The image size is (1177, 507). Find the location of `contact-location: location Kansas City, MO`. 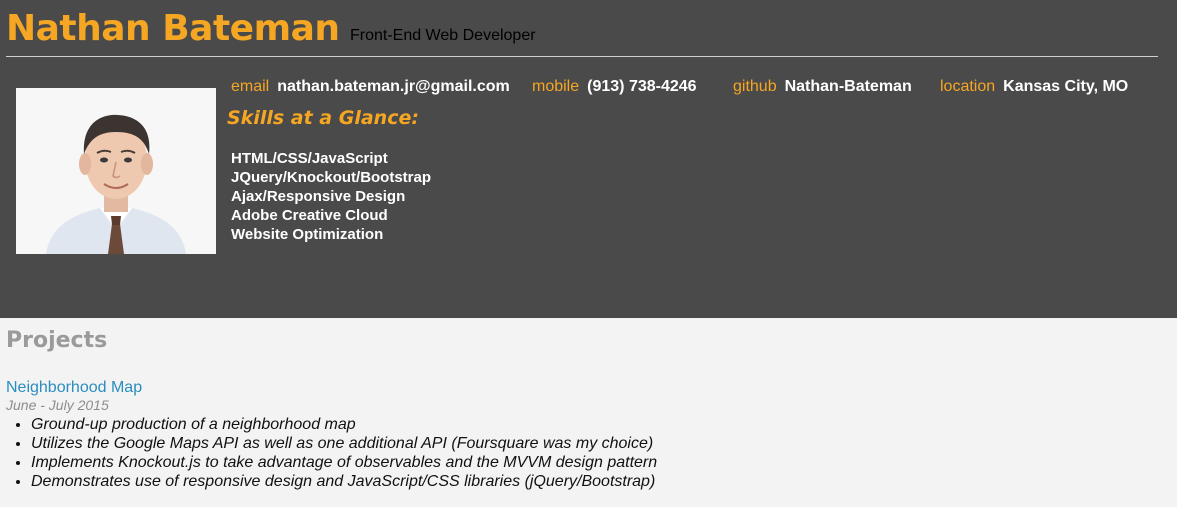

contact-location: location Kansas City, MO is located at coordinates (1034, 87).